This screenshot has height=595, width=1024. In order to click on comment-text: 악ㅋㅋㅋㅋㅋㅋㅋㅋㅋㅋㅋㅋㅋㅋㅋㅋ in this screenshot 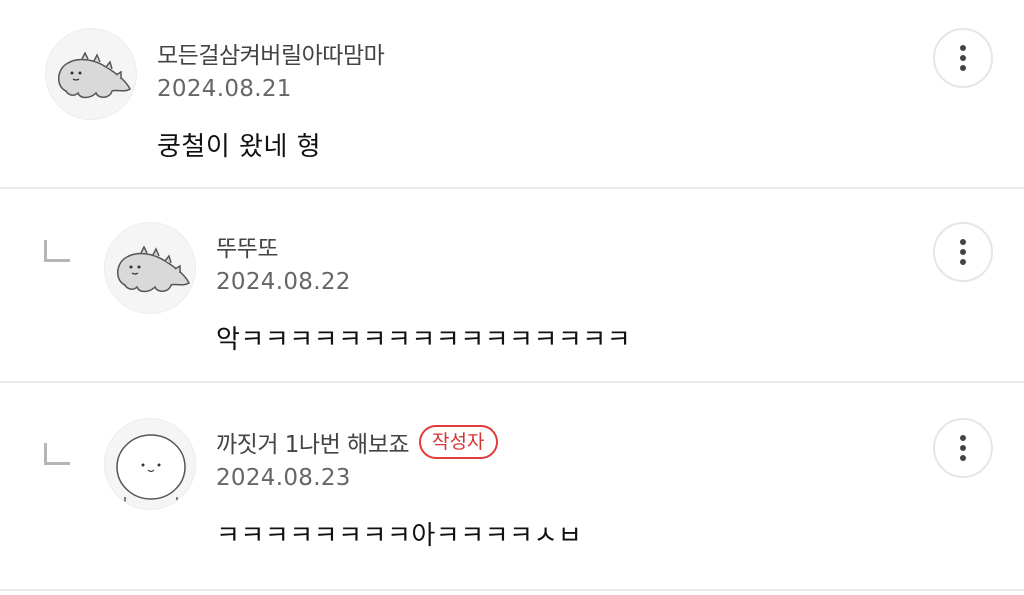, I will do `click(424, 340)`.